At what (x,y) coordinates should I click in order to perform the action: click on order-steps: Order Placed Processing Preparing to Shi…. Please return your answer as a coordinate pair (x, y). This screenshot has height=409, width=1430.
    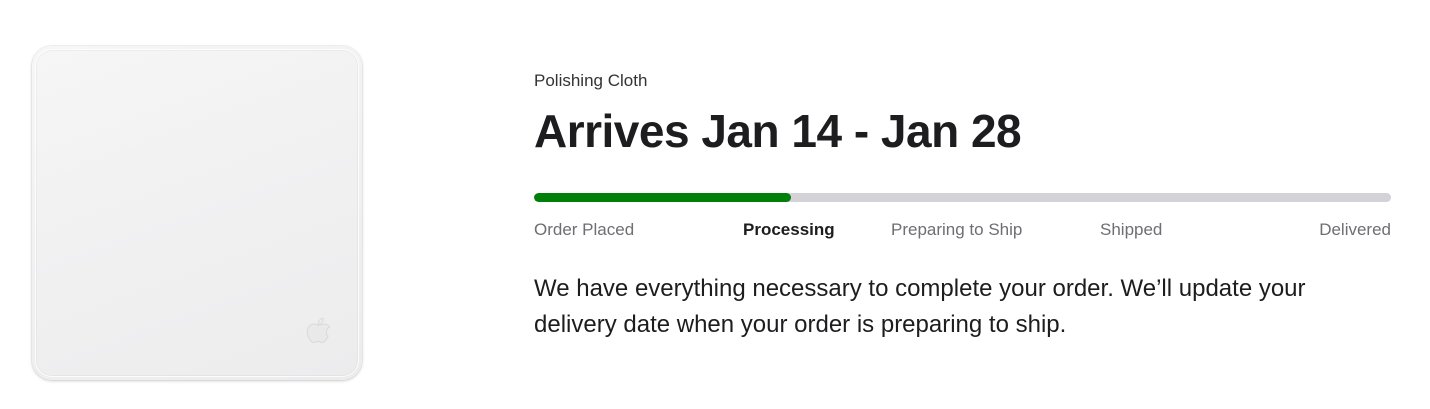
    Looking at the image, I should click on (962, 230).